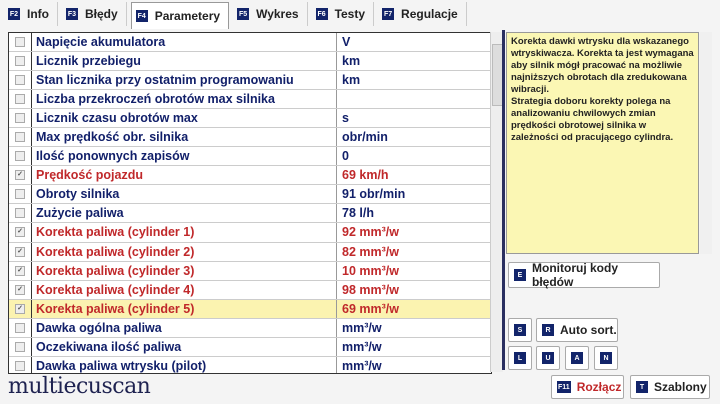 This screenshot has height=404, width=720. Describe the element at coordinates (184, 232) in the screenshot. I see `parameter-name: Korekta paliwa (cylinder 1)` at that location.